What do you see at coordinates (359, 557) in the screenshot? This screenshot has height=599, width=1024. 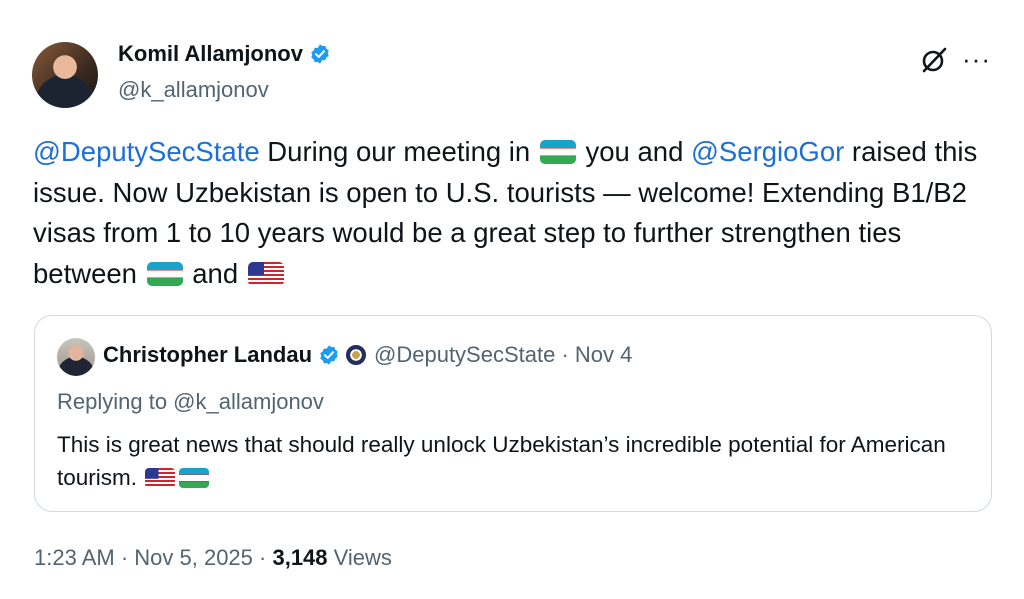 I see `views-label: Views` at bounding box center [359, 557].